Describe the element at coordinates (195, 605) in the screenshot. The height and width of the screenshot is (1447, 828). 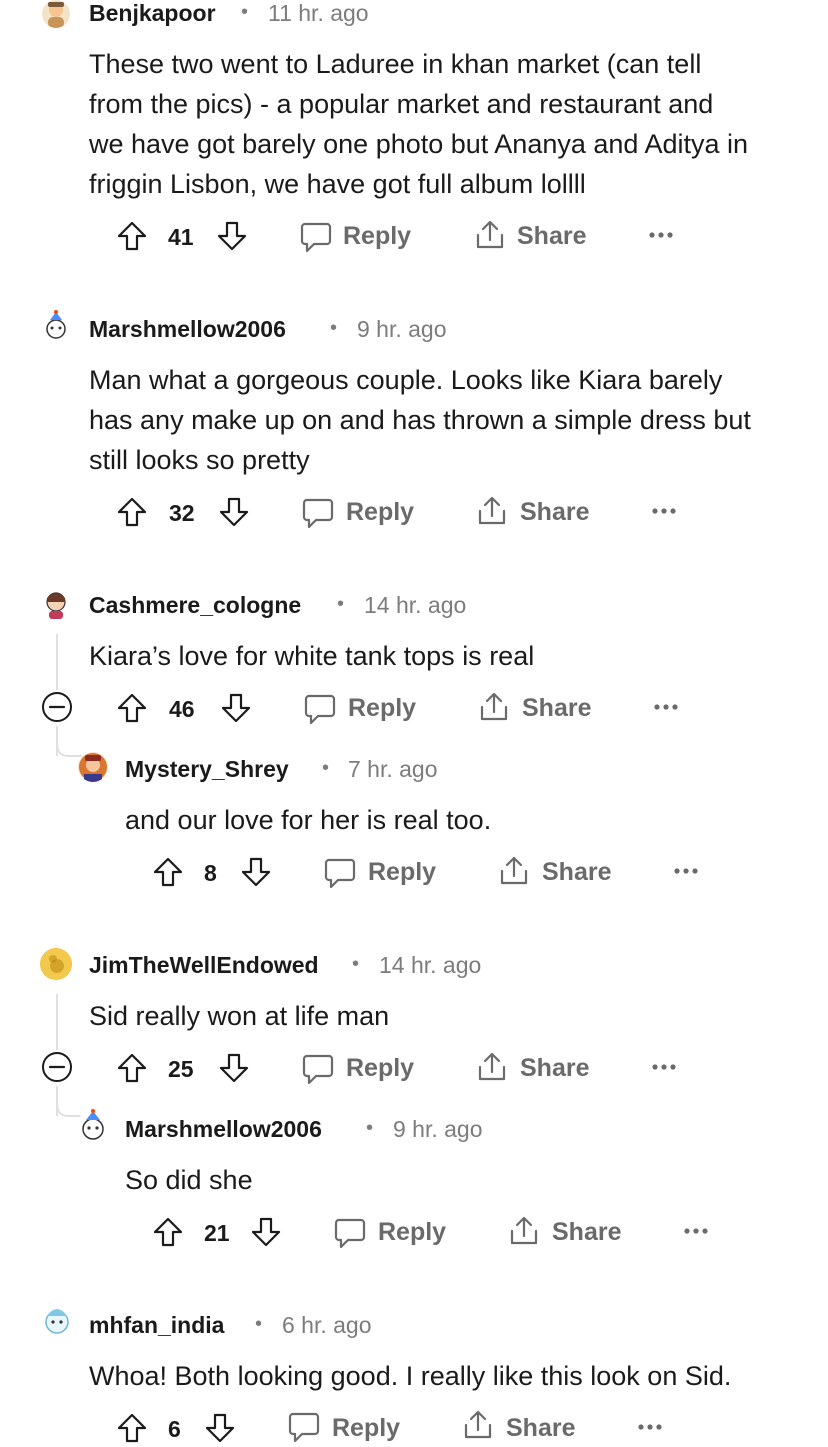
I see `comment-username: Cashmere_cologne` at that location.